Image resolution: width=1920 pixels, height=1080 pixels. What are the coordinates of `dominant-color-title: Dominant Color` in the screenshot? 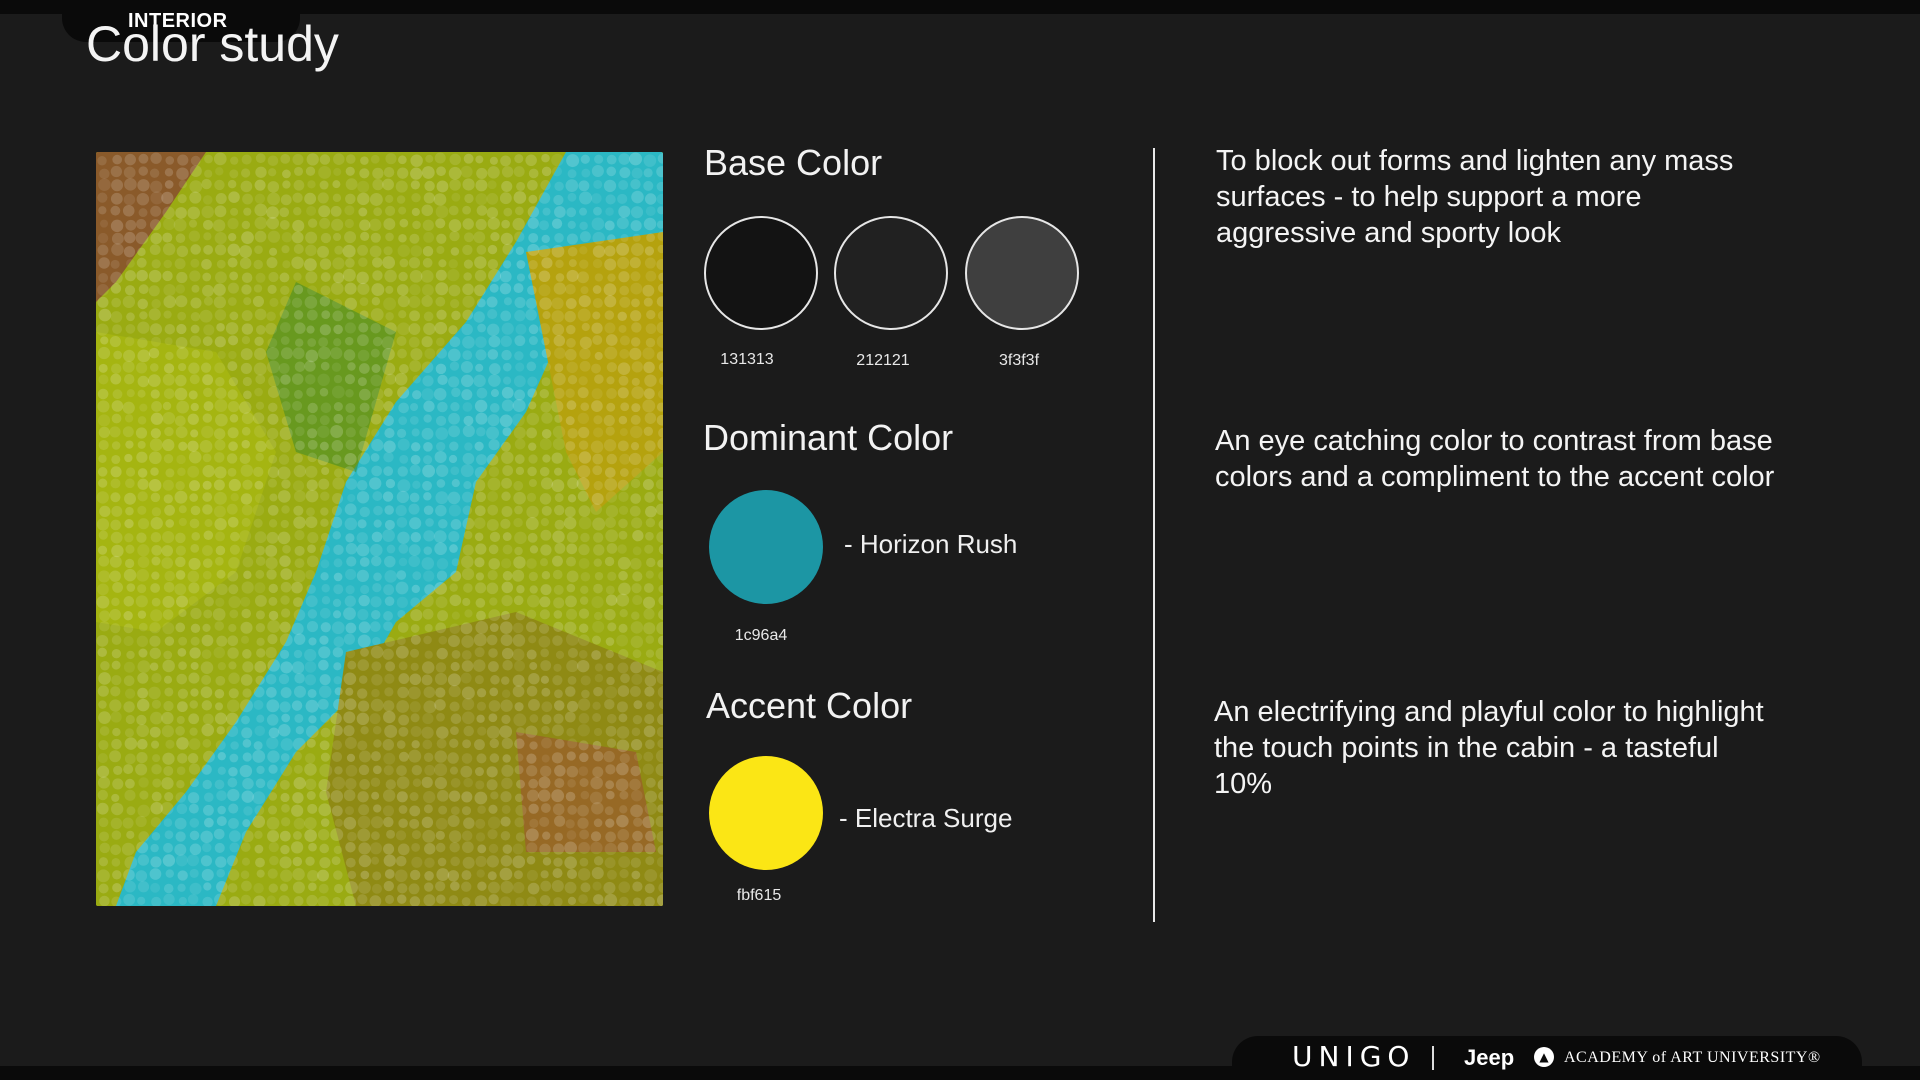 It's located at (828, 437).